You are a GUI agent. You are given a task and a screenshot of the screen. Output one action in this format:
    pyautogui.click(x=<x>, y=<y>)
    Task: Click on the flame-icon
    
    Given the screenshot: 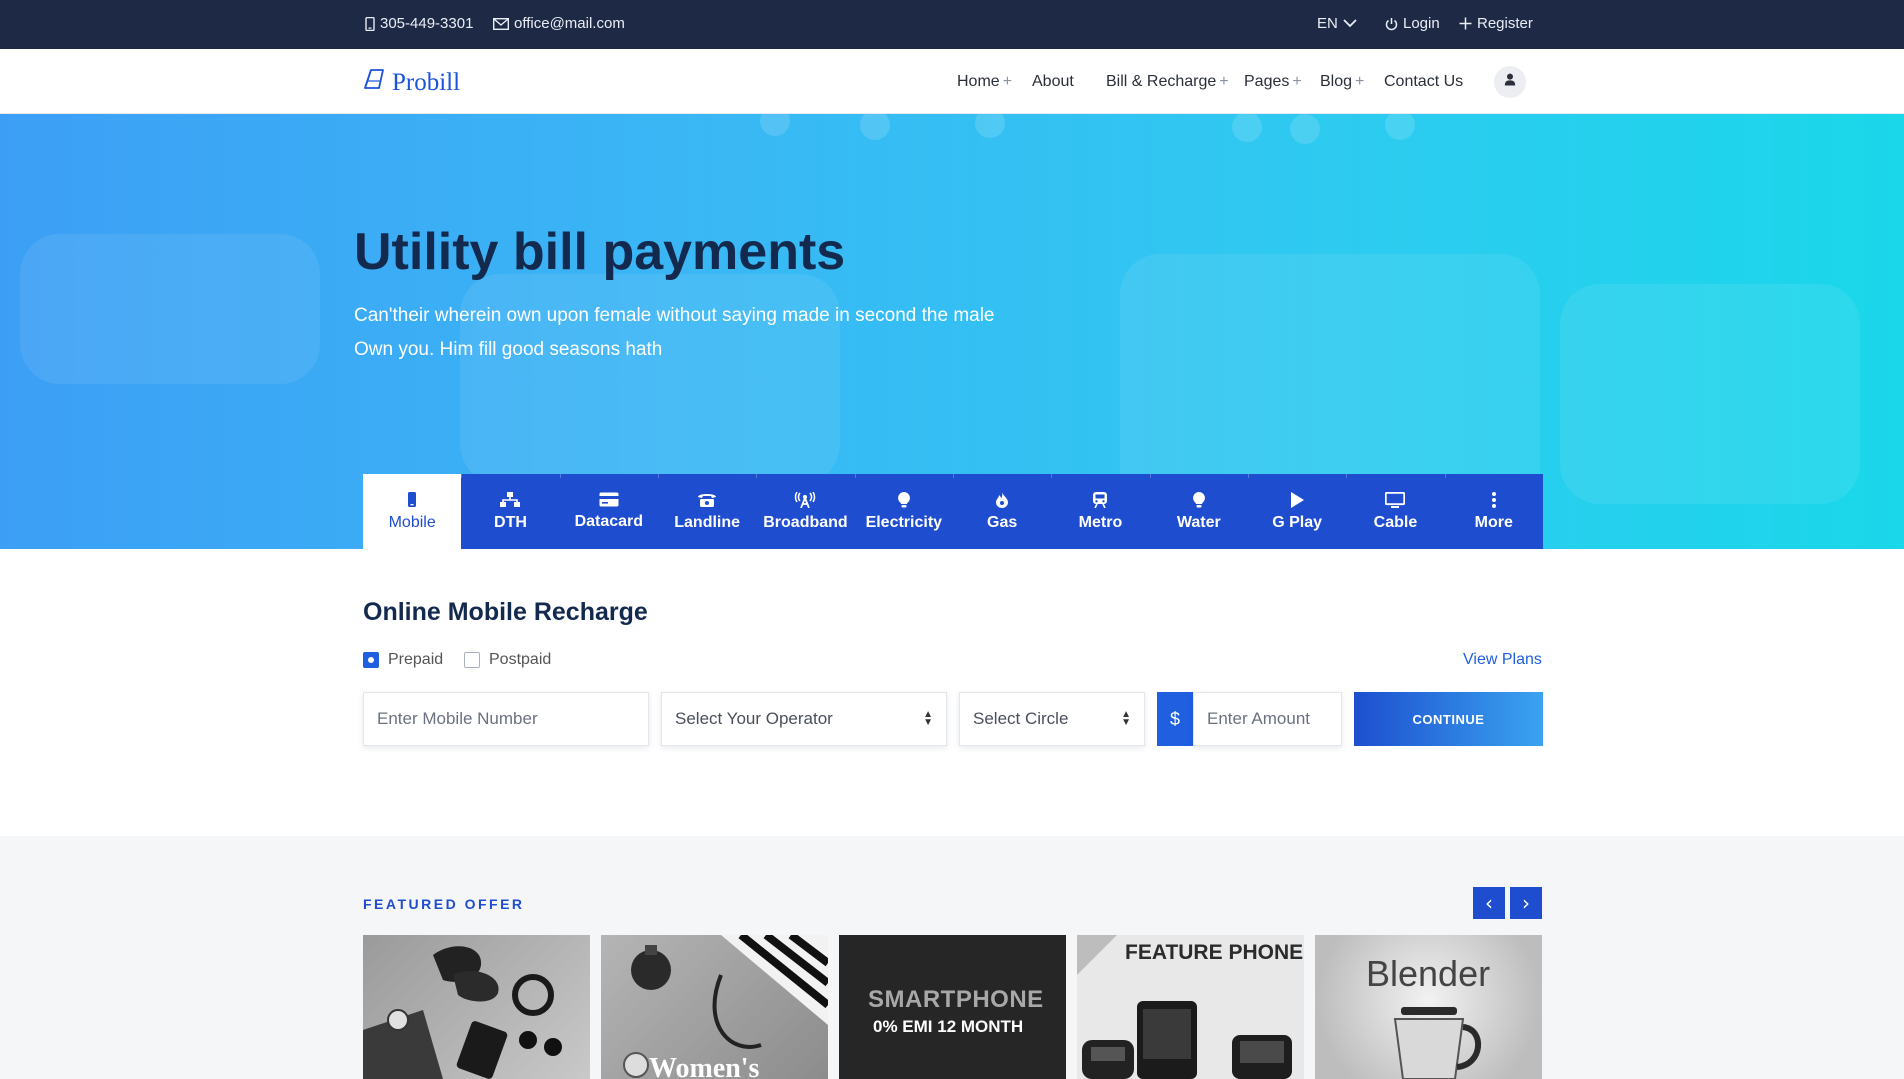 What is the action you would take?
    pyautogui.click(x=1002, y=499)
    